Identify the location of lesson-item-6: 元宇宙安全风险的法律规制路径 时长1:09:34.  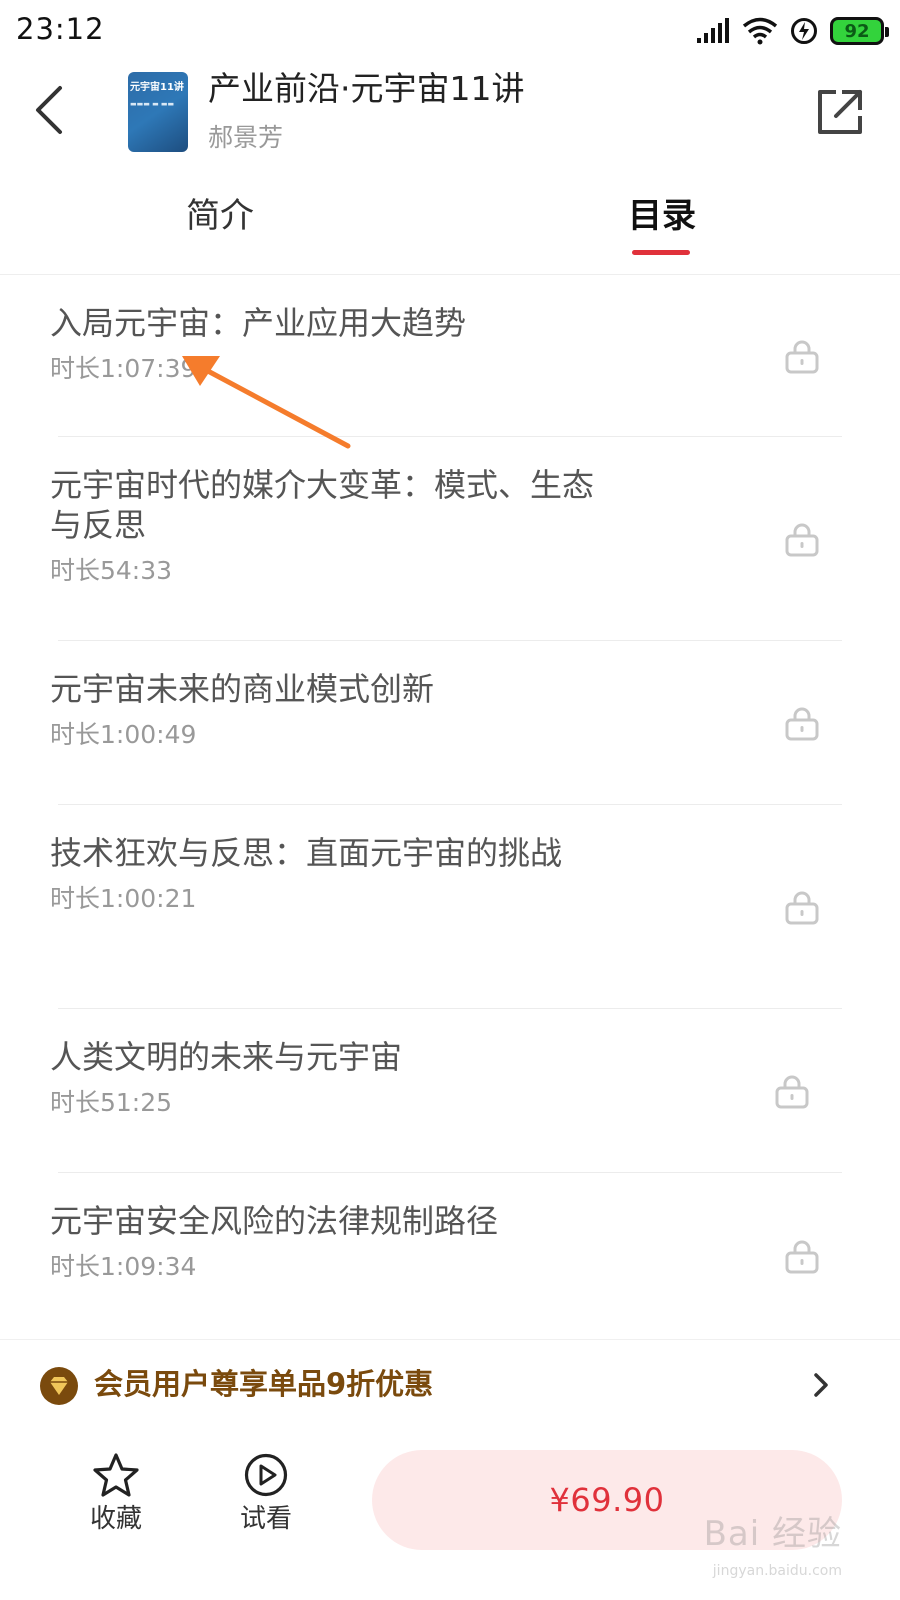
(450, 1255).